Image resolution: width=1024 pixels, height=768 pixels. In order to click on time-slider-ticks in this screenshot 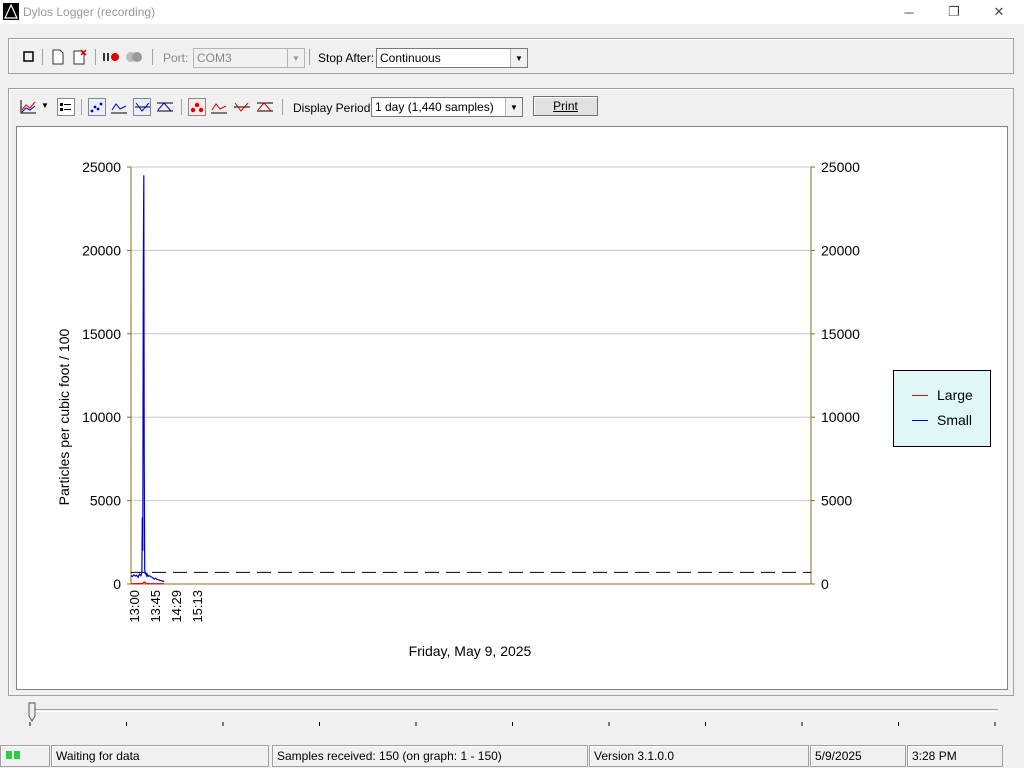, I will do `click(512, 724)`.